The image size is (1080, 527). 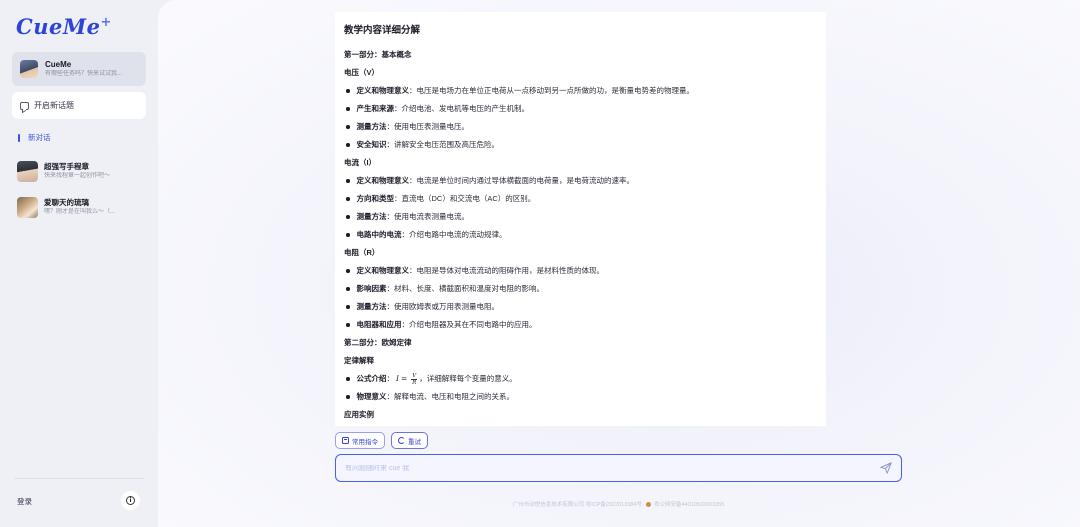 I want to click on retry-button: 重试, so click(x=409, y=440).